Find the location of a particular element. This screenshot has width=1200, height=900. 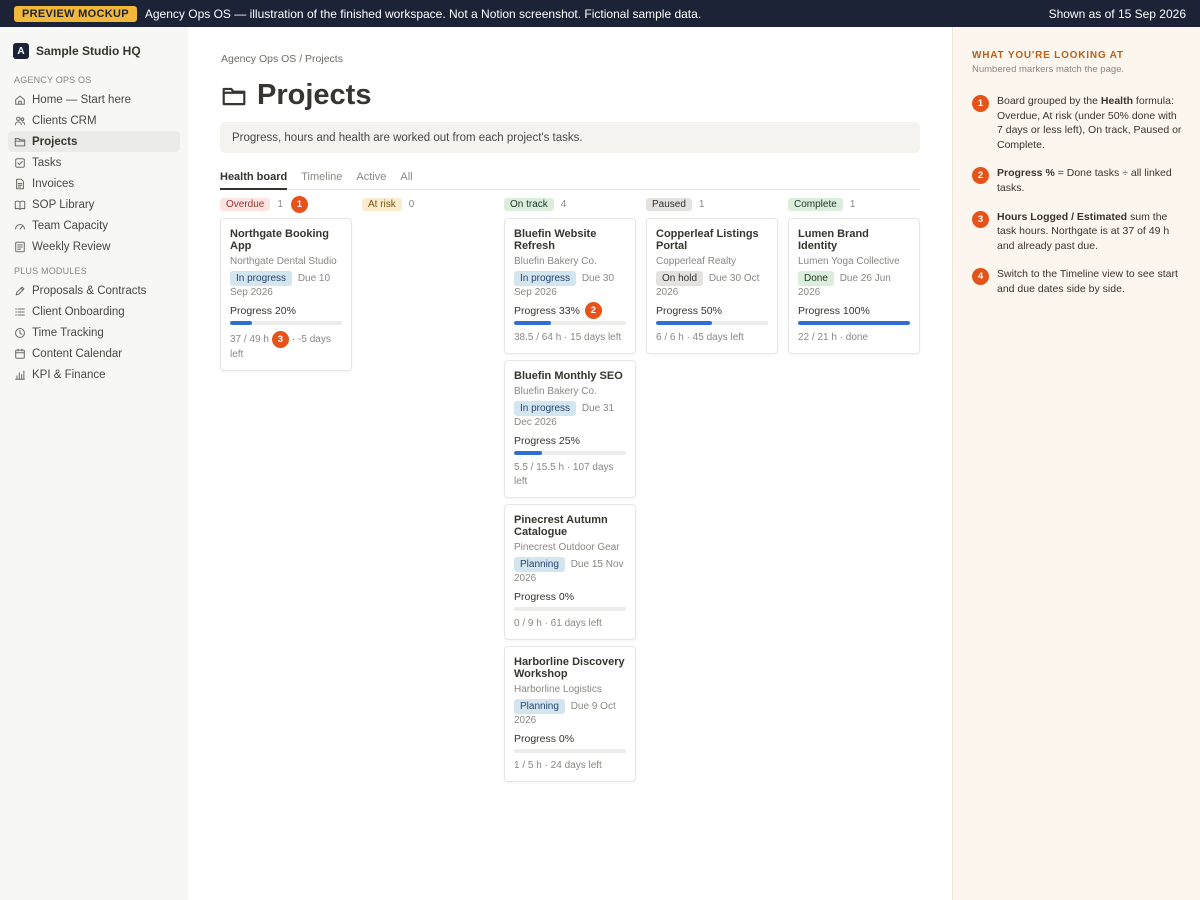

card-hours: 0 / 9 h · 61 days left is located at coordinates (558, 623).